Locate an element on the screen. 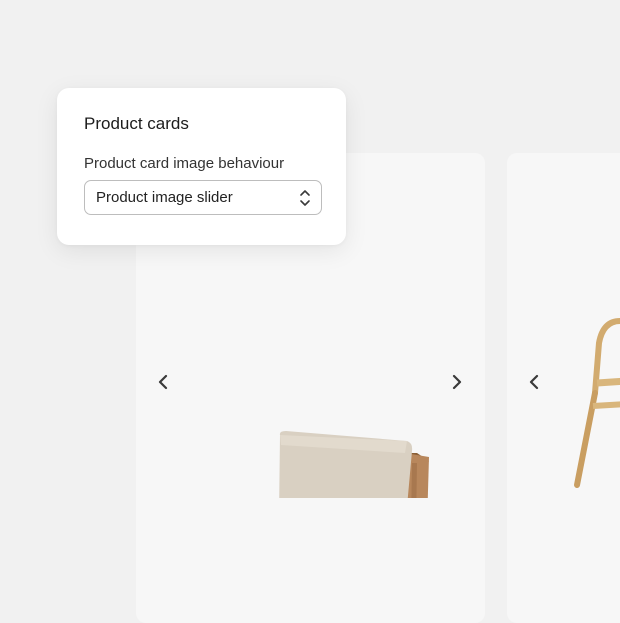 The image size is (620, 623). card-2-prev-button is located at coordinates (535, 382).